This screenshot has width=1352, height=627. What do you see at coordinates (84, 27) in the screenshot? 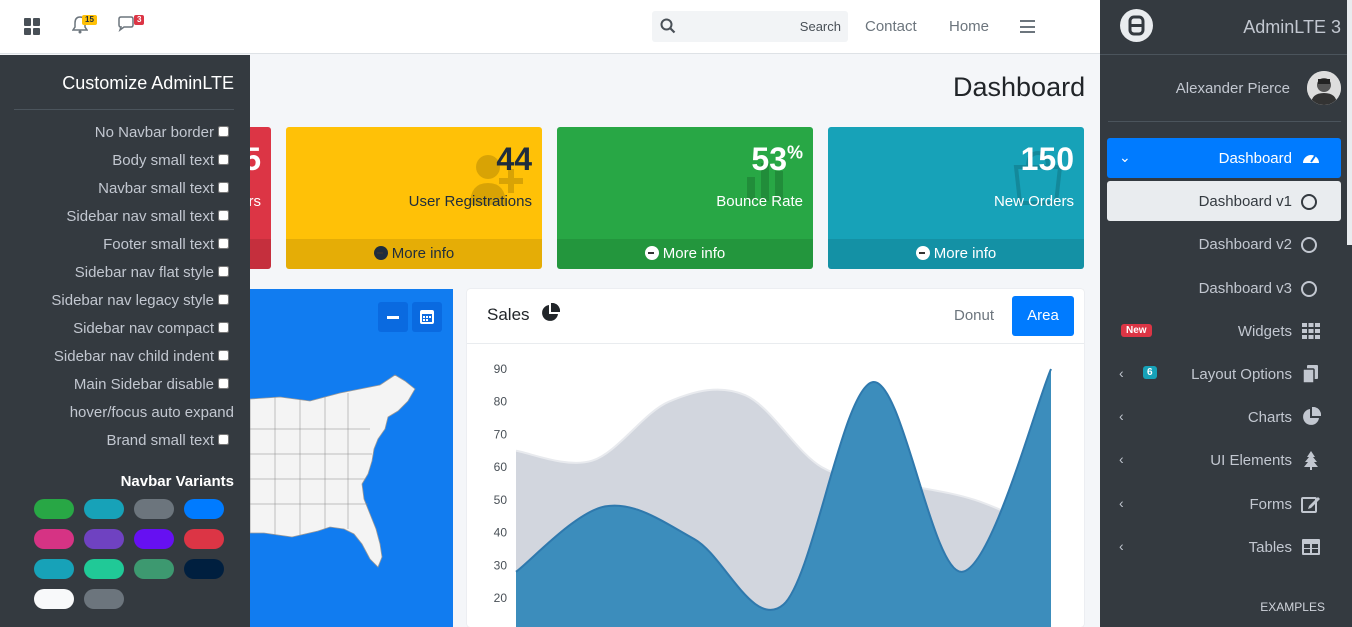
I see `notifications-button: 15` at bounding box center [84, 27].